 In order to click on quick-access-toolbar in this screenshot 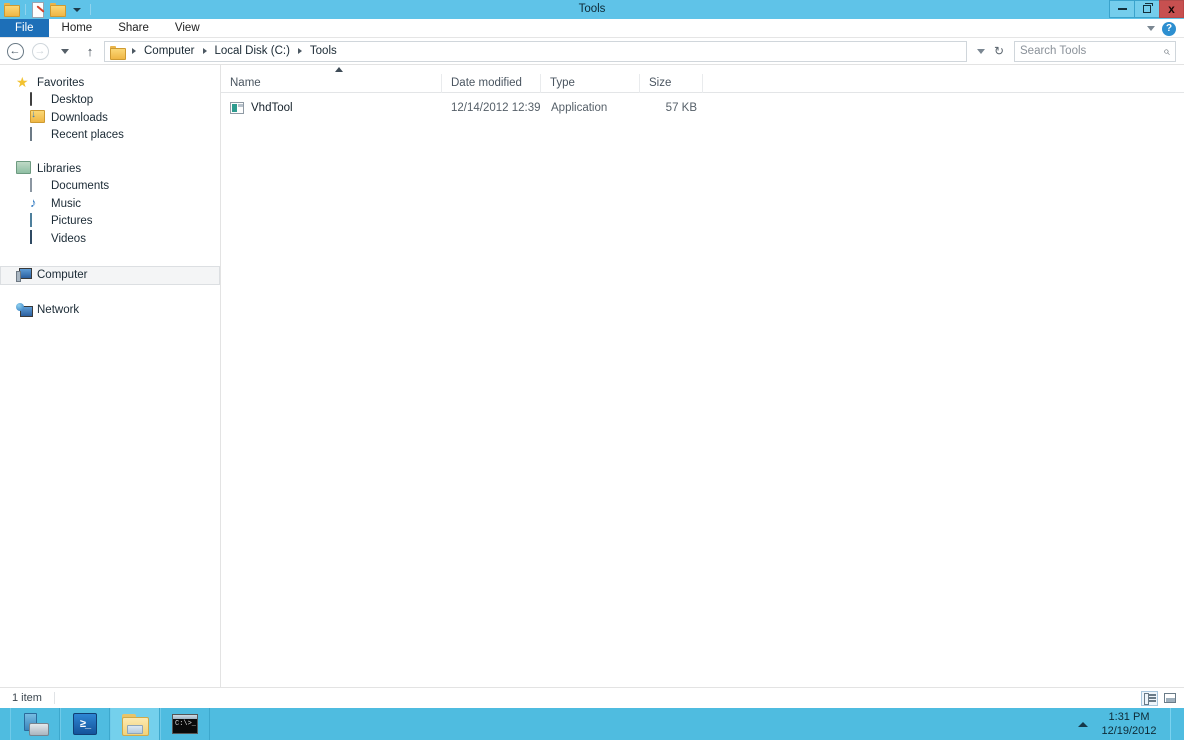, I will do `click(46, 9)`.